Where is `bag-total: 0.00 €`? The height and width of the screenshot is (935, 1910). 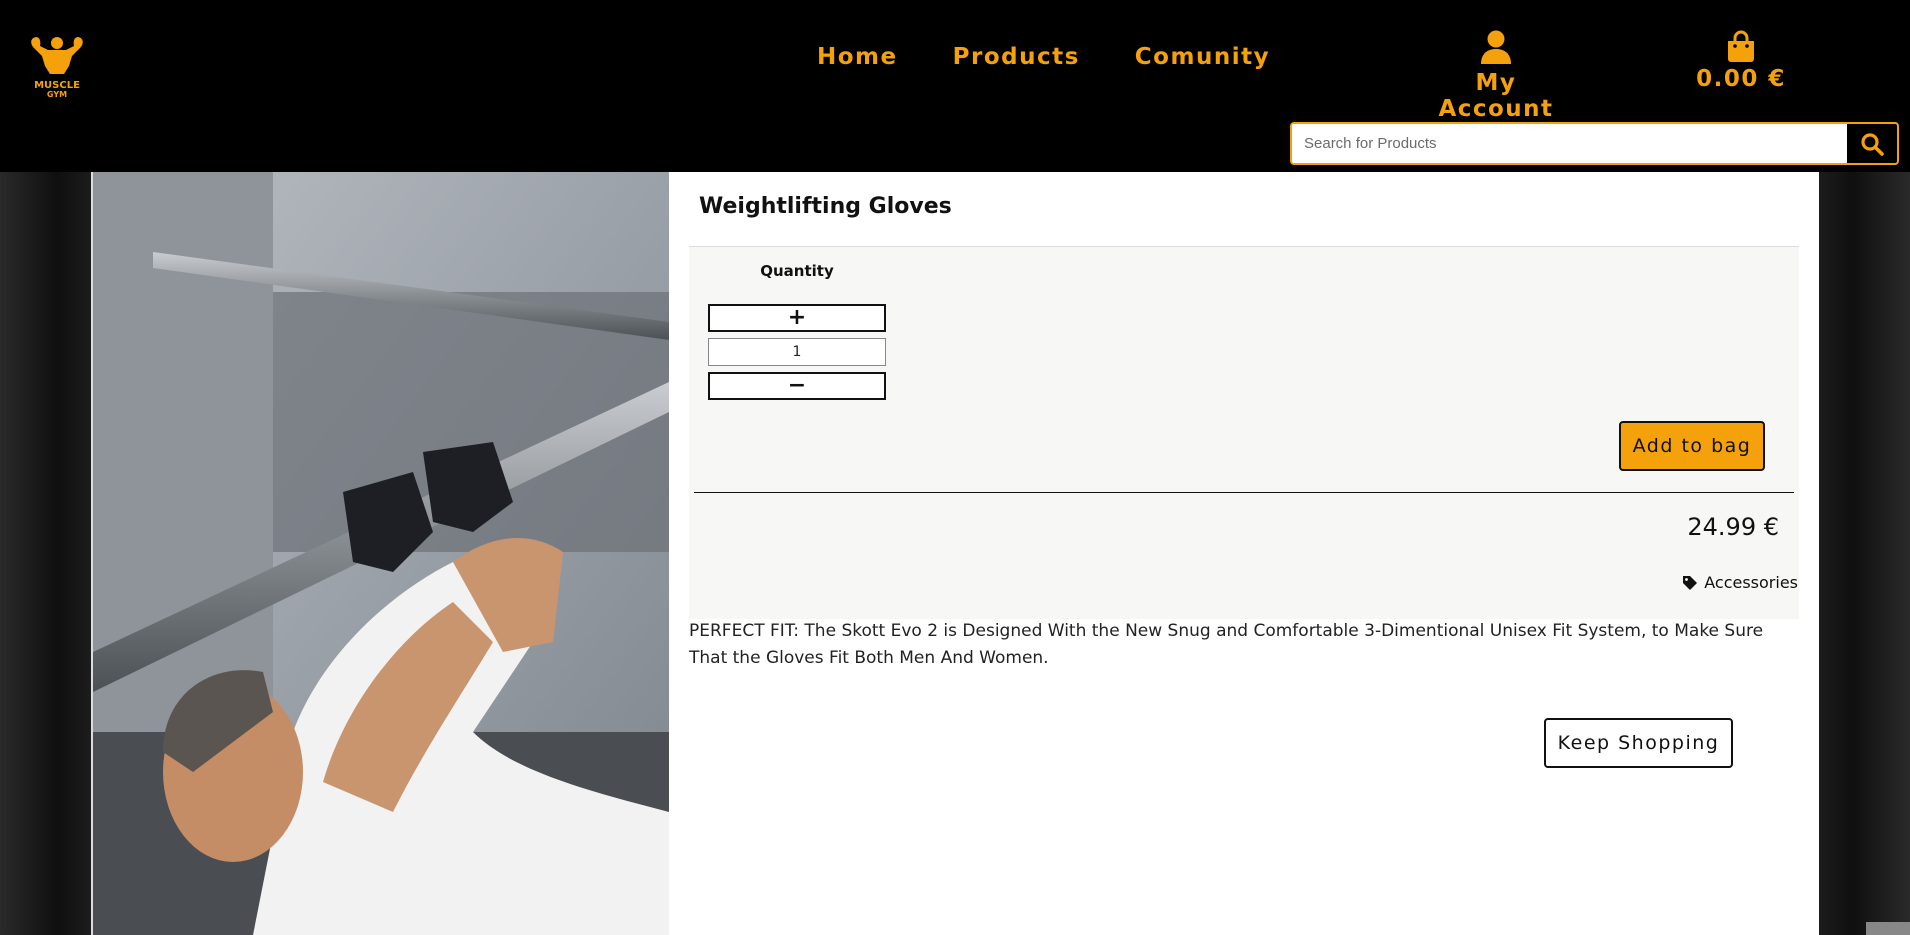
bag-total: 0.00 € is located at coordinates (1741, 79).